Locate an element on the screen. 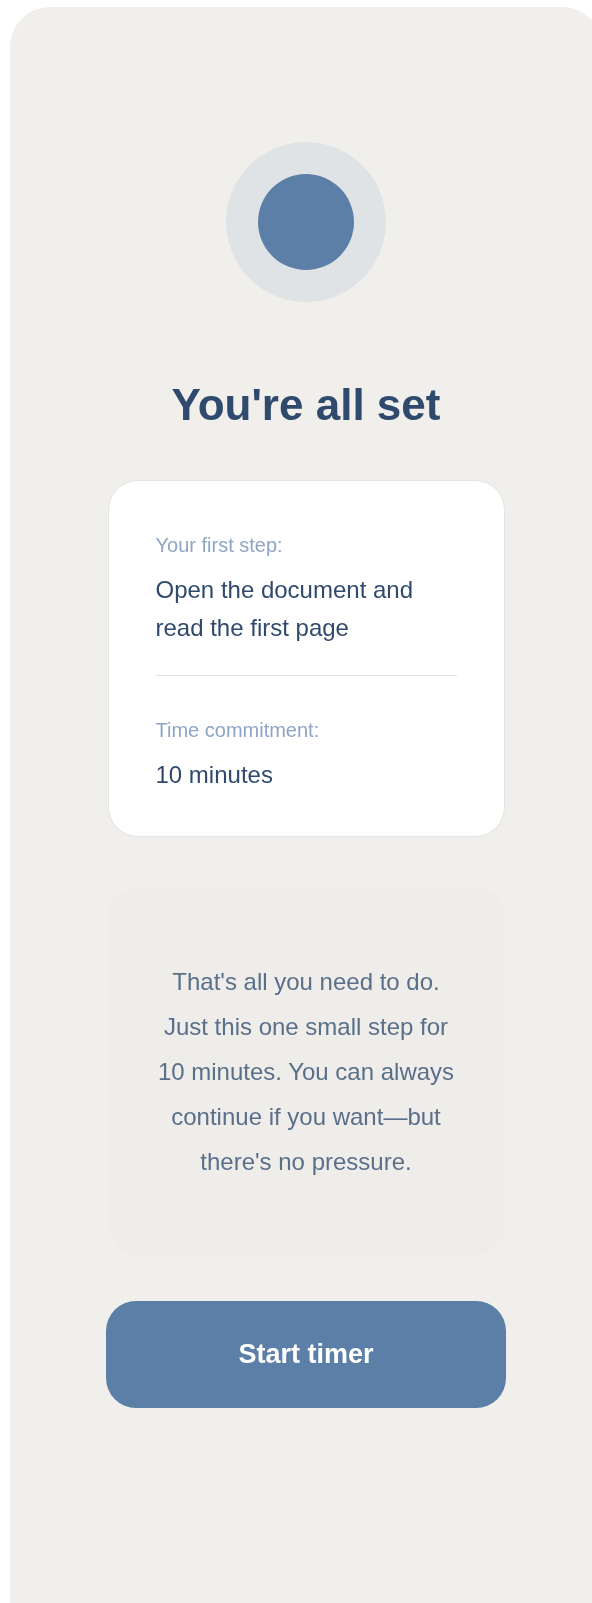  detail-label: Time commitment: is located at coordinates (238, 730).